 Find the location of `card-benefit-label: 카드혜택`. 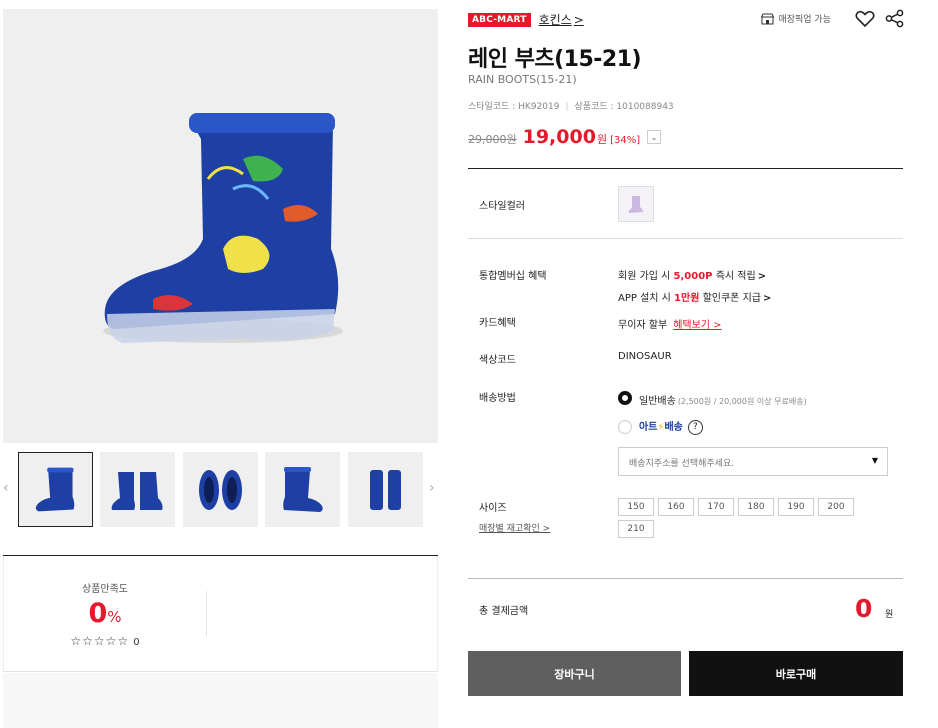

card-benefit-label: 카드혜택 is located at coordinates (497, 323).